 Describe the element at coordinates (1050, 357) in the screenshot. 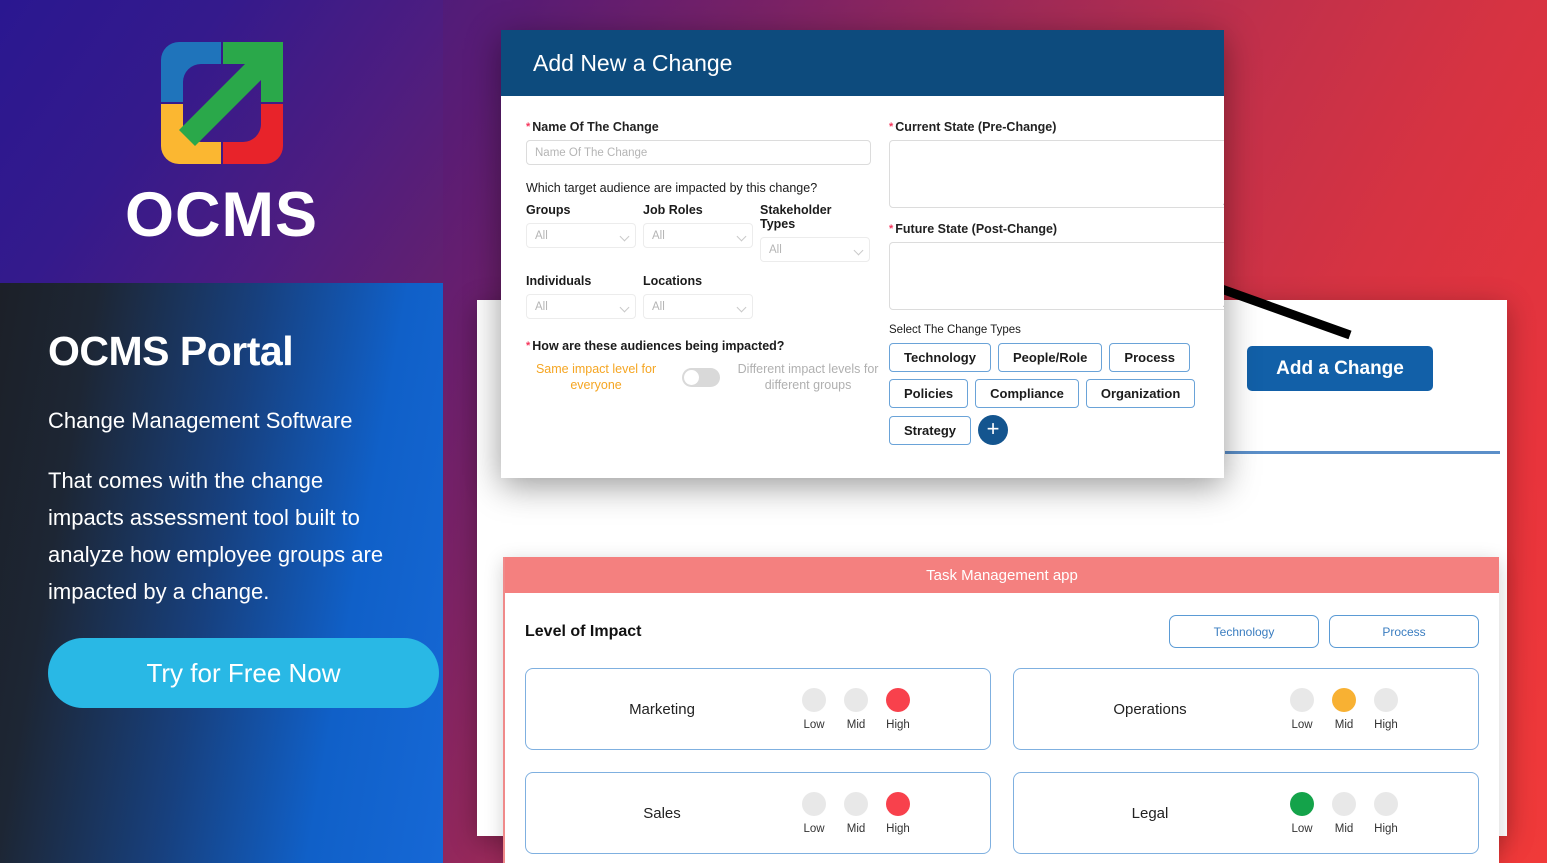

I see `change-type-people-role: People/Role` at that location.